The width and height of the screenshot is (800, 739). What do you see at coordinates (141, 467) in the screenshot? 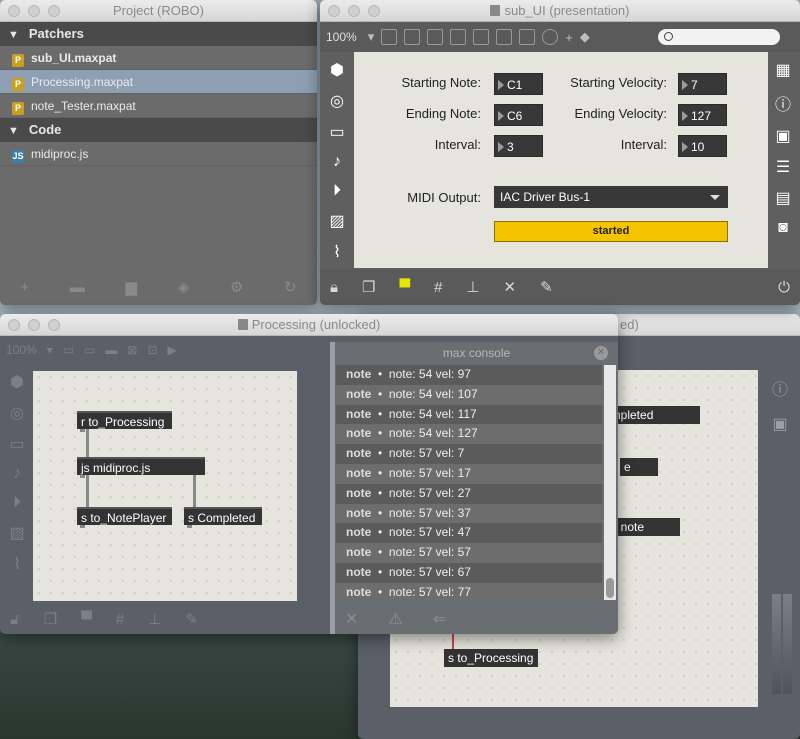
I see `object-js: js midiproc.js` at bounding box center [141, 467].